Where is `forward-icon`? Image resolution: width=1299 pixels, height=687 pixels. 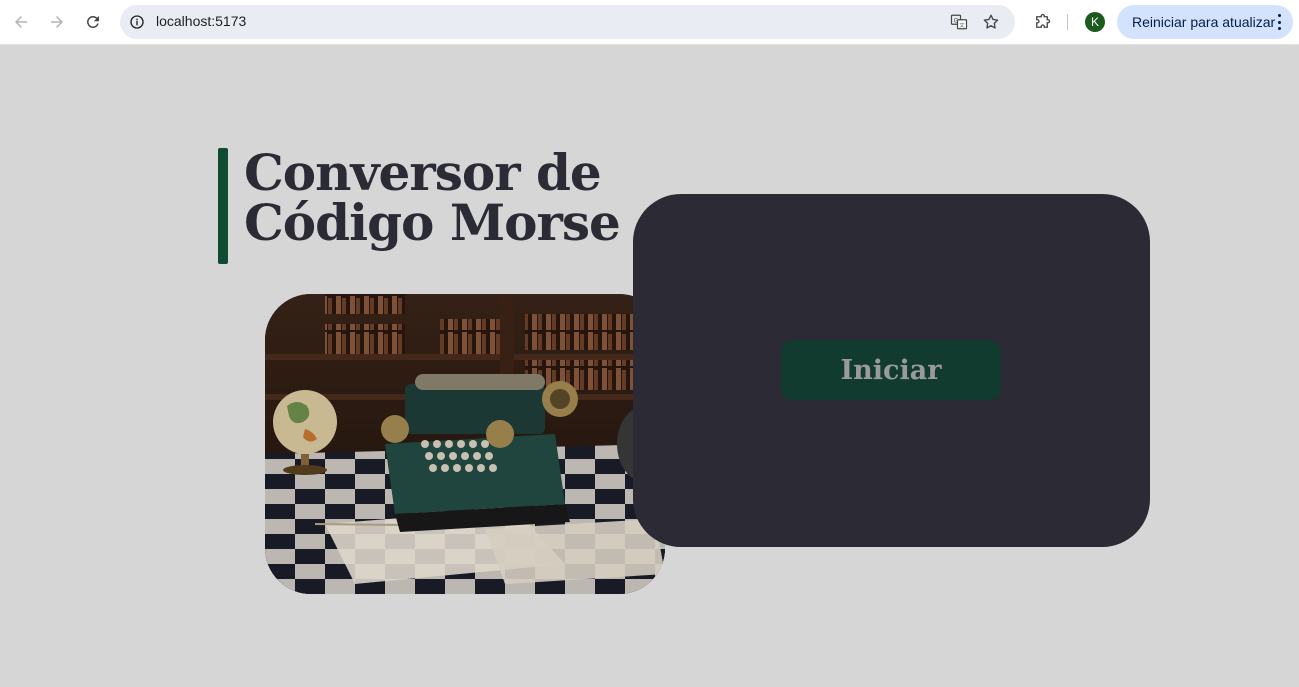 forward-icon is located at coordinates (57, 22).